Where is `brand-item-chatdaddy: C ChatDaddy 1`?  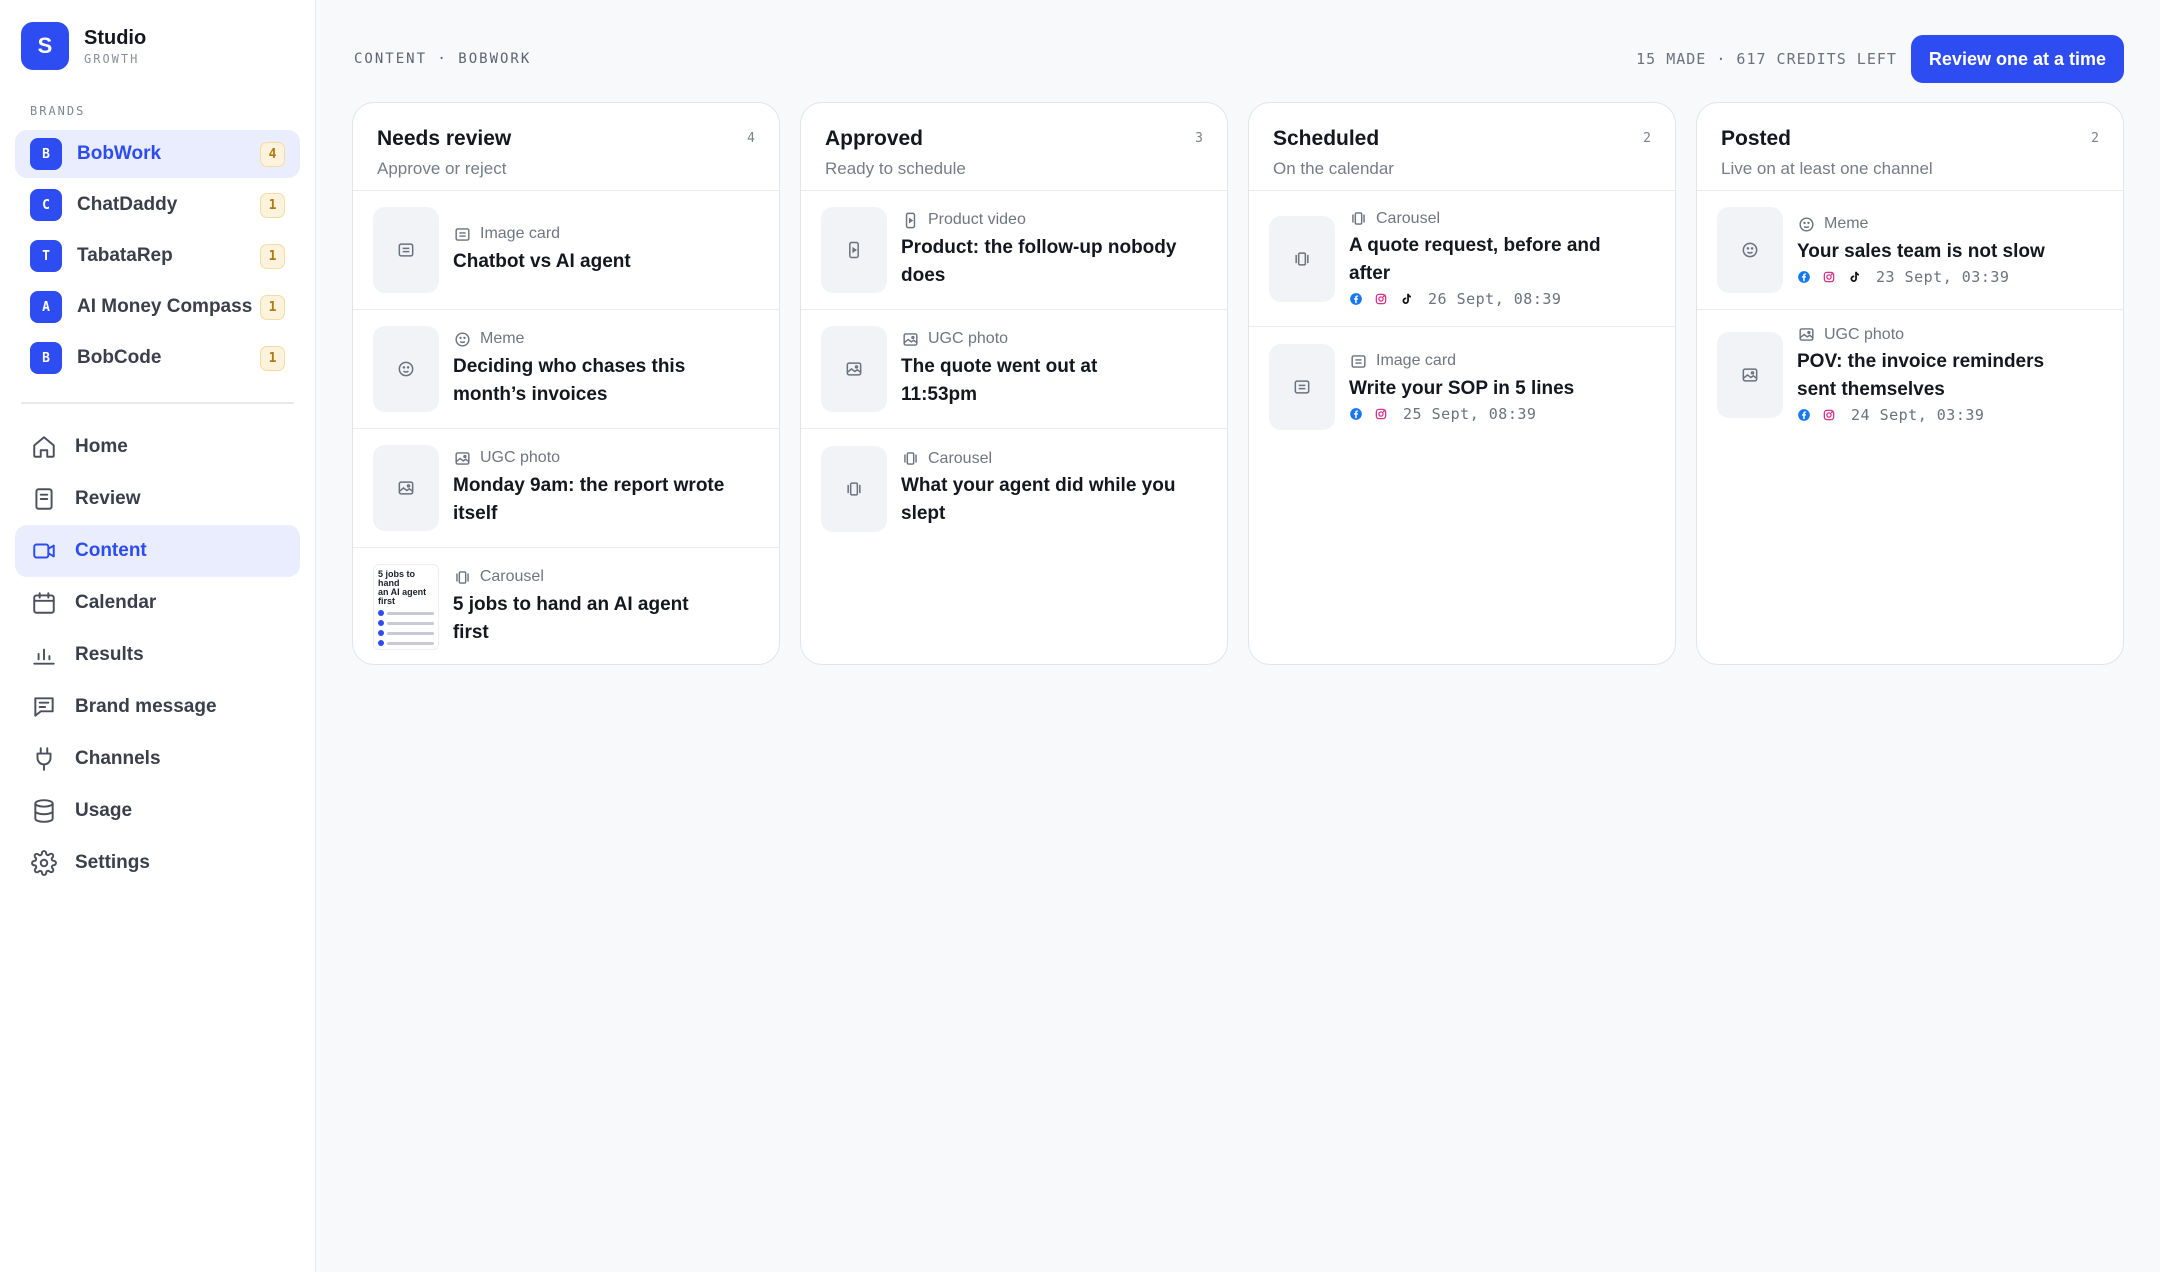
brand-item-chatdaddy: C ChatDaddy 1 is located at coordinates (157, 205).